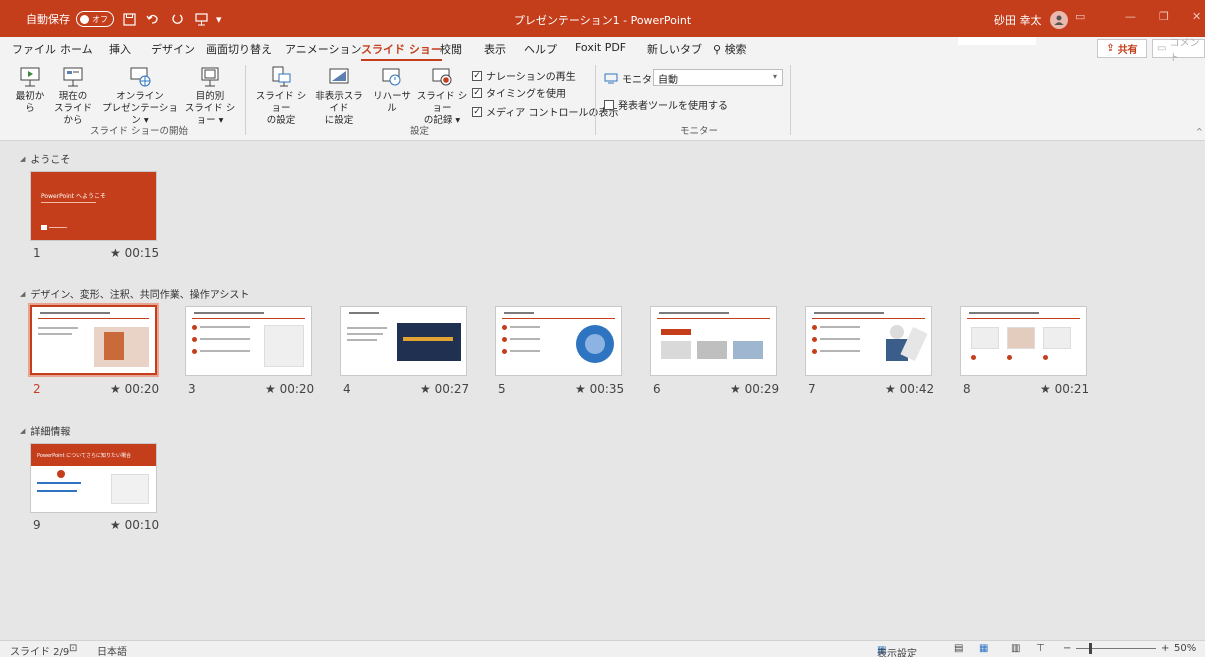 The width and height of the screenshot is (1205, 657). What do you see at coordinates (442, 96) in the screenshot?
I see `record-slide-show-button: スライド ショー の記録 ▾` at bounding box center [442, 96].